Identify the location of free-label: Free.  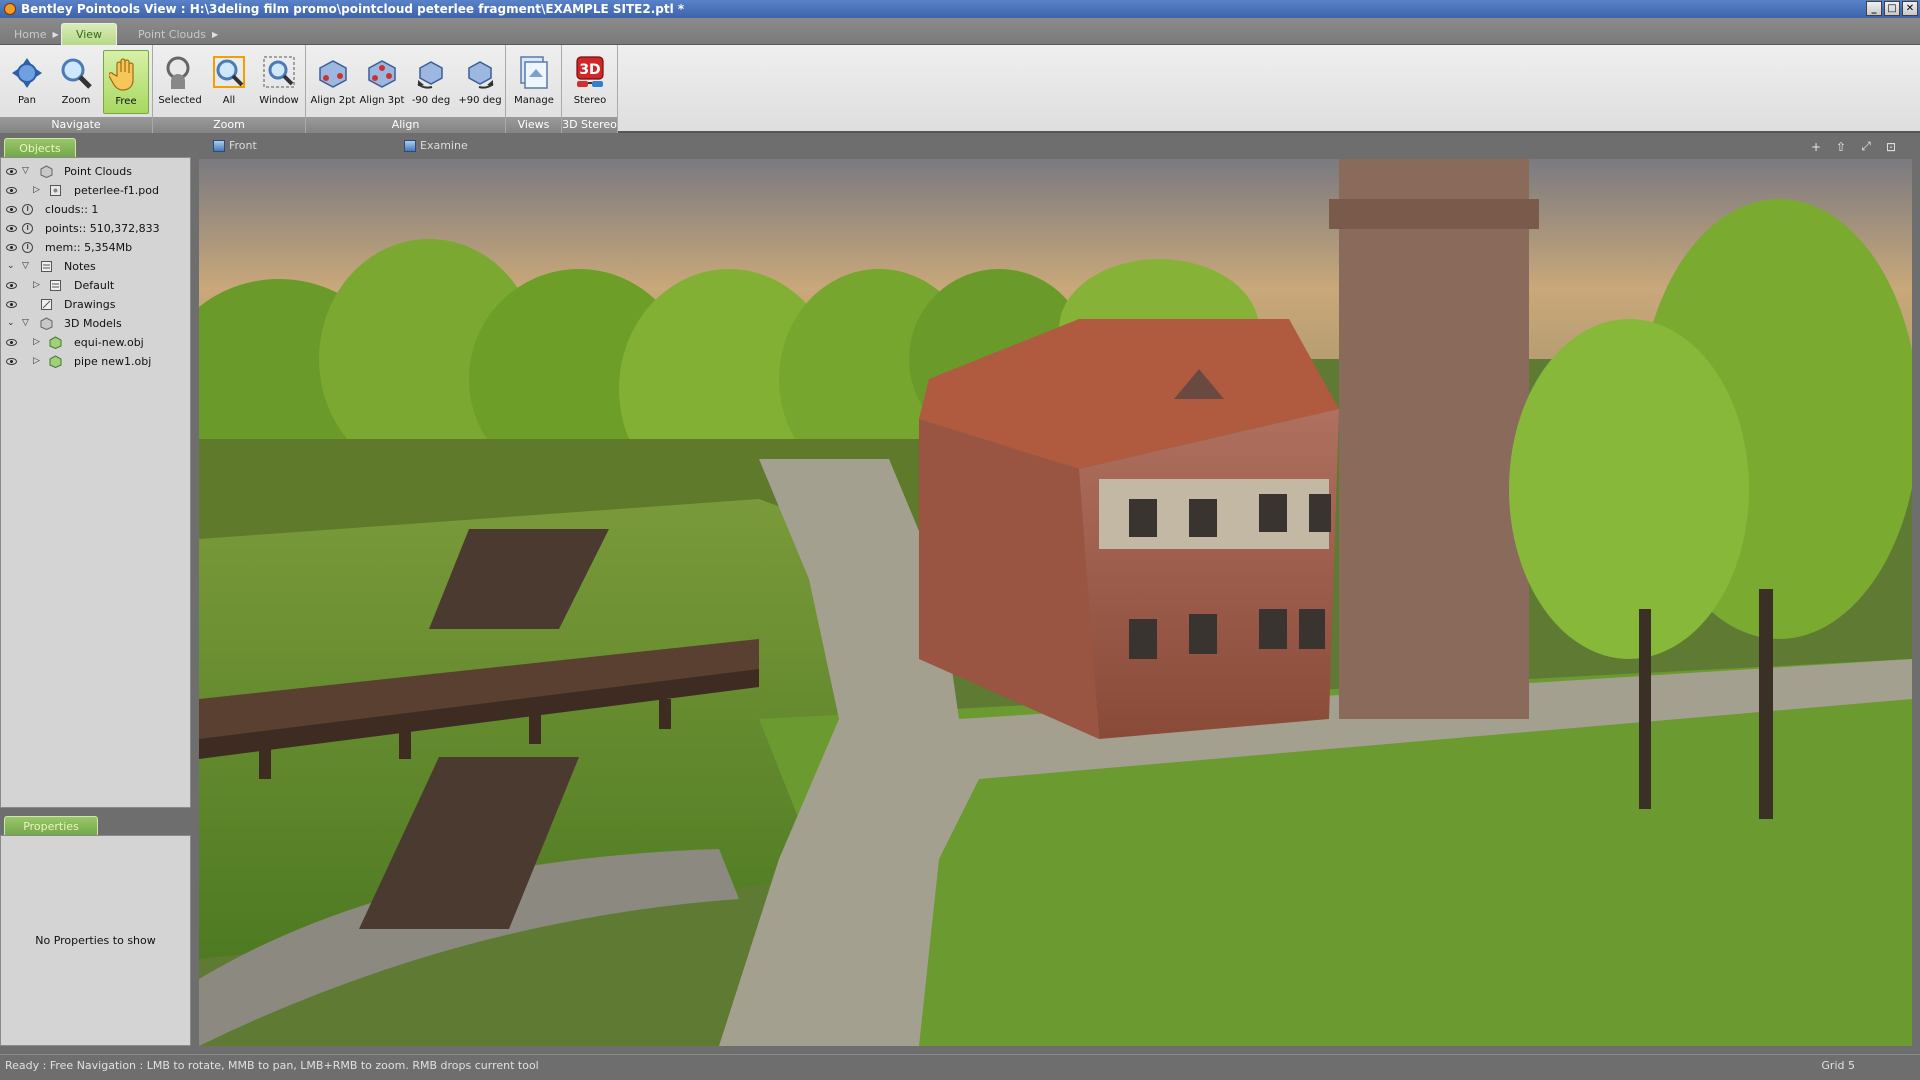
(126, 101).